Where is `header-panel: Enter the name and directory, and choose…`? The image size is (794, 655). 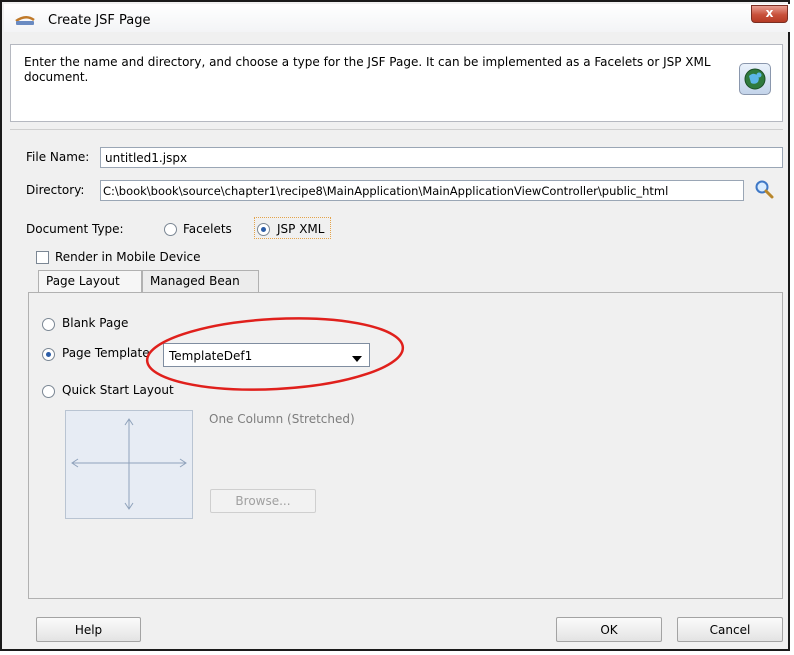 header-panel: Enter the name and directory, and choose… is located at coordinates (396, 83).